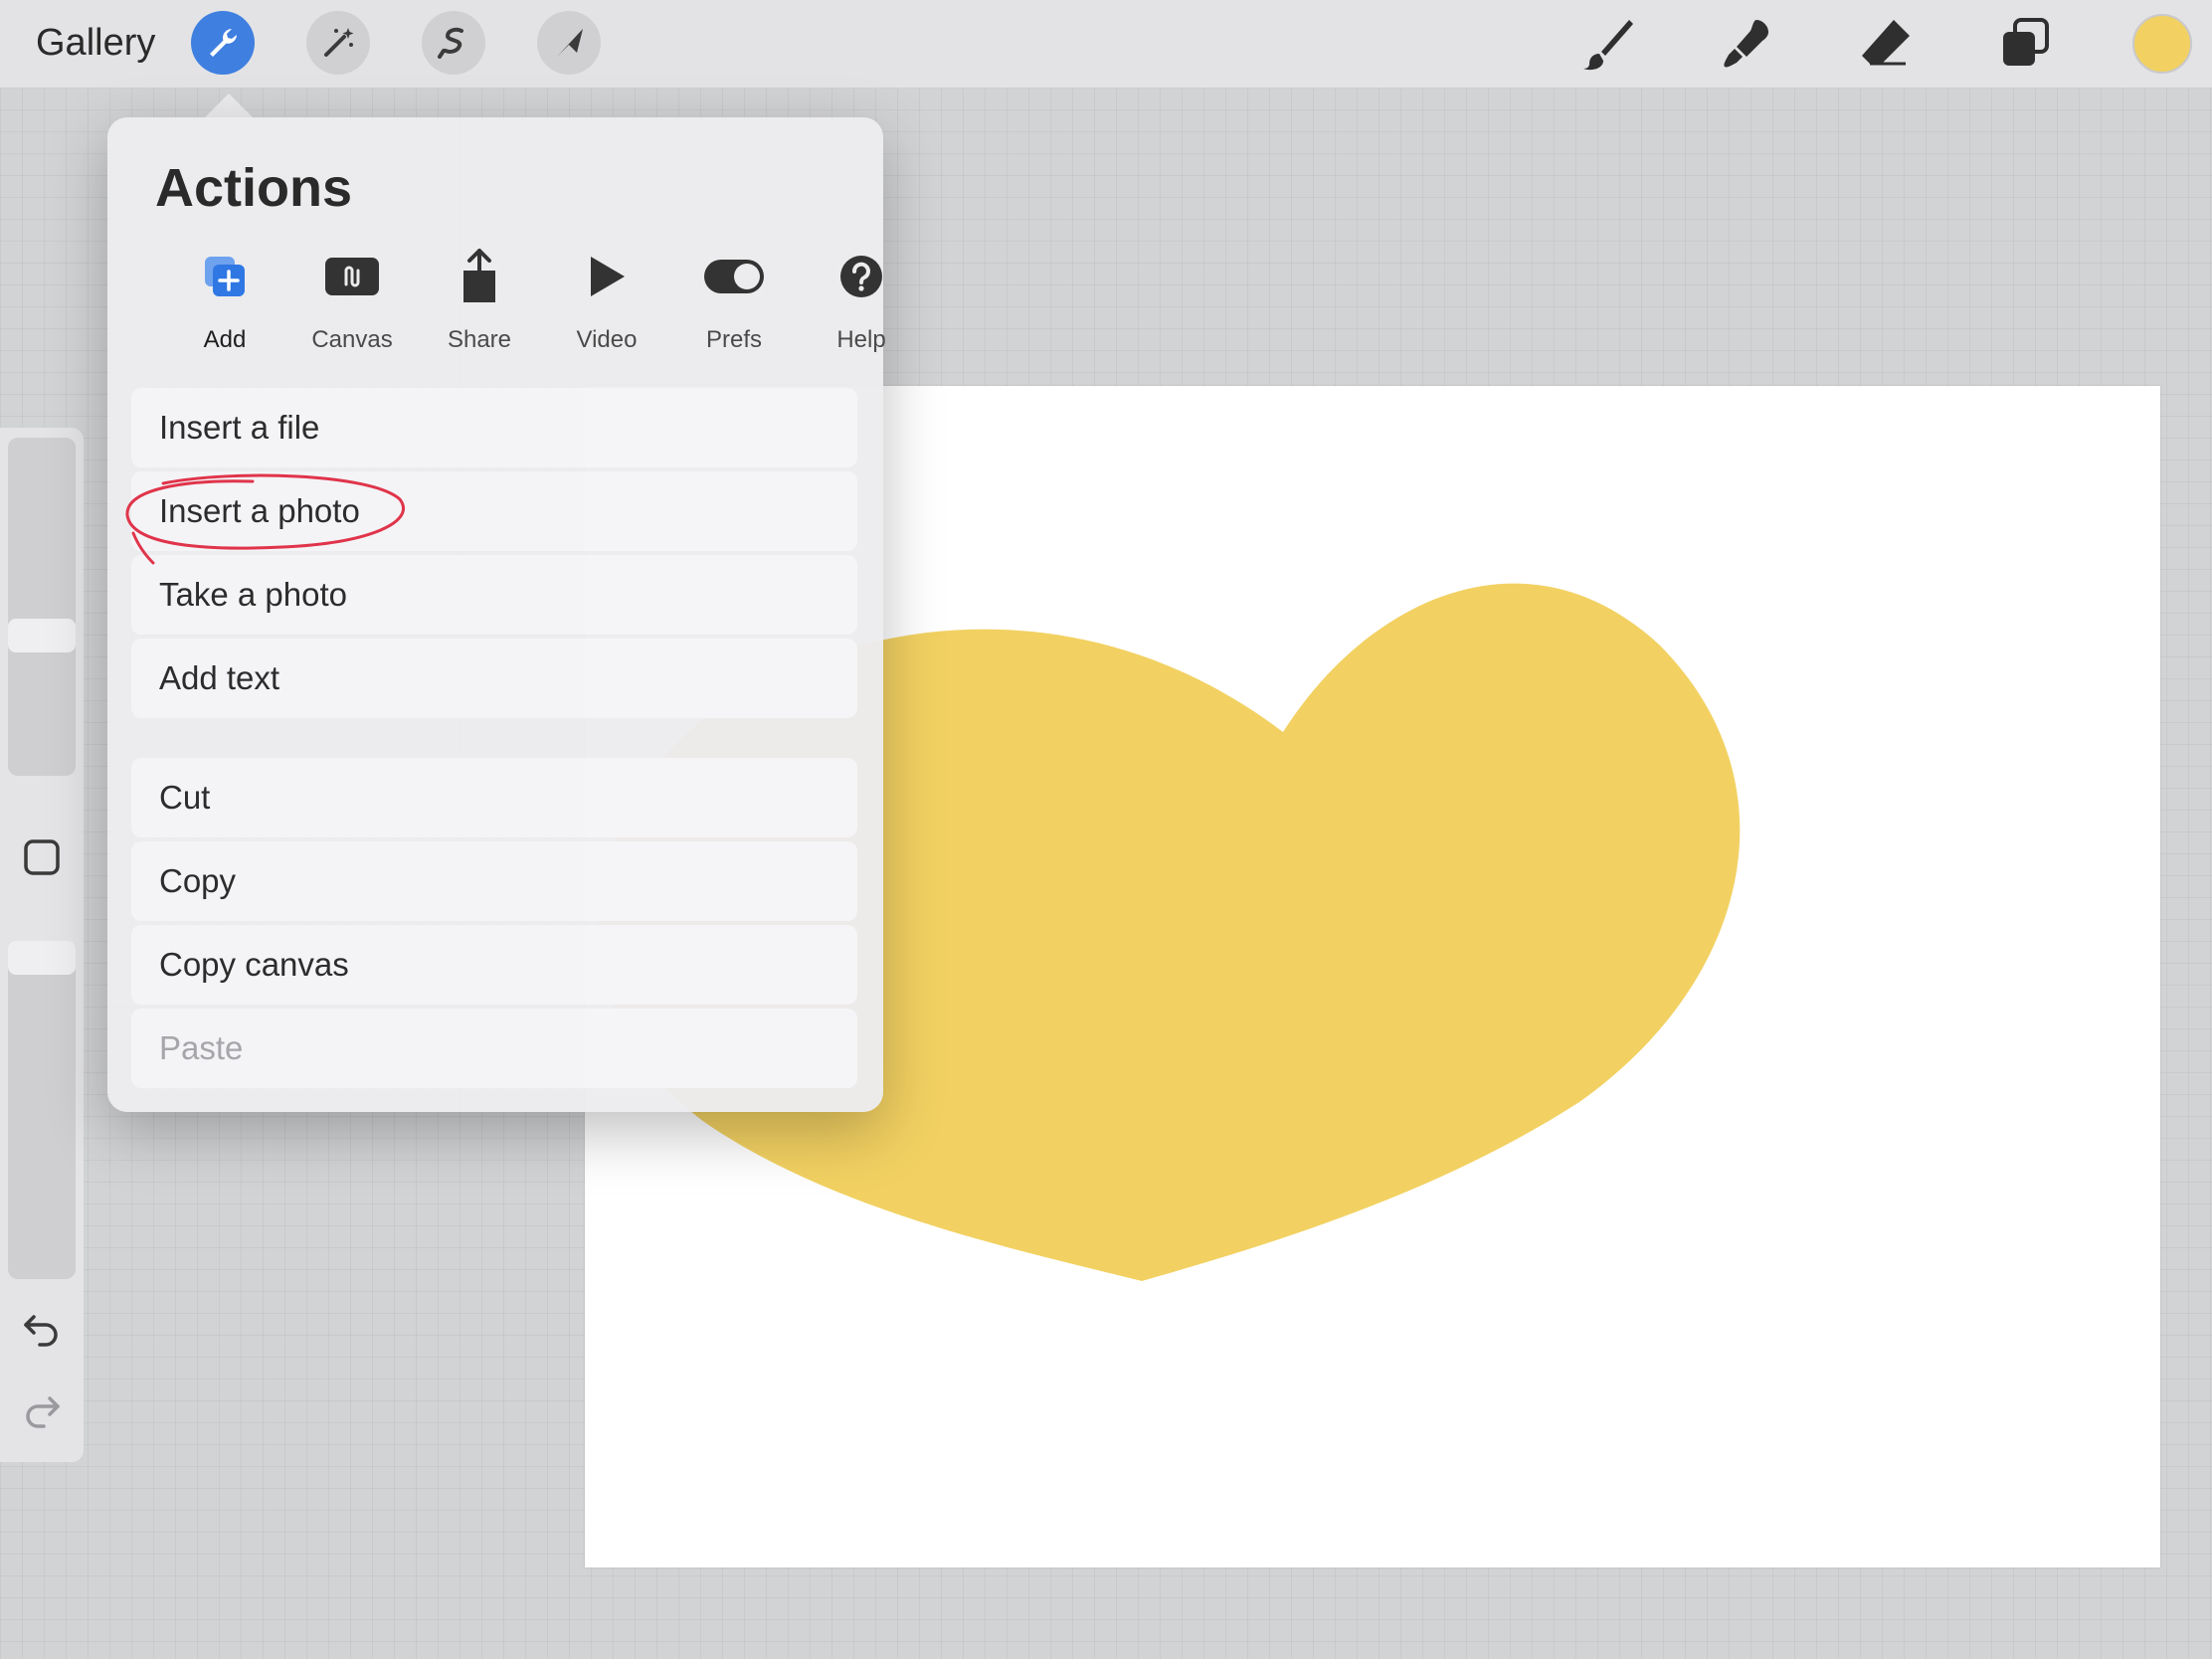 The height and width of the screenshot is (1659, 2212). What do you see at coordinates (861, 276) in the screenshot?
I see `help-icon` at bounding box center [861, 276].